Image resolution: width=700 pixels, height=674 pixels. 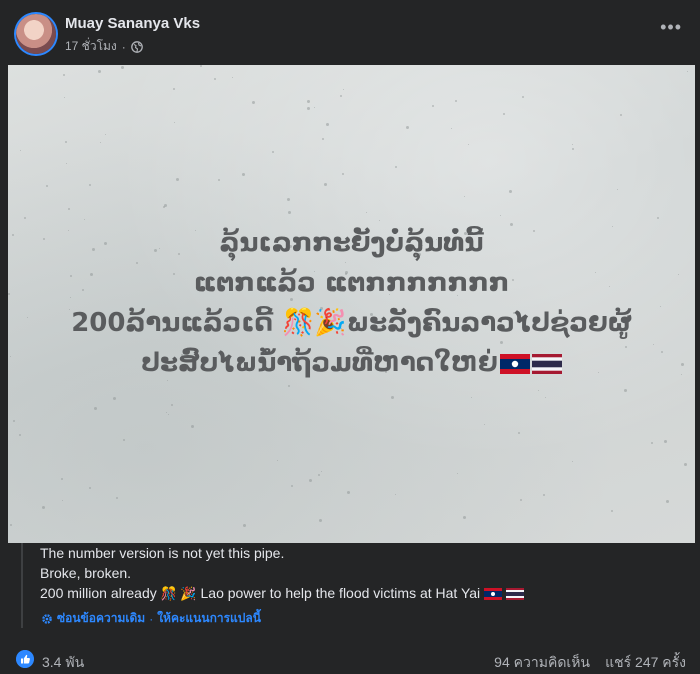 What do you see at coordinates (101, 618) in the screenshot?
I see `hide-original-link: ซ่อนข้อความเดิม` at bounding box center [101, 618].